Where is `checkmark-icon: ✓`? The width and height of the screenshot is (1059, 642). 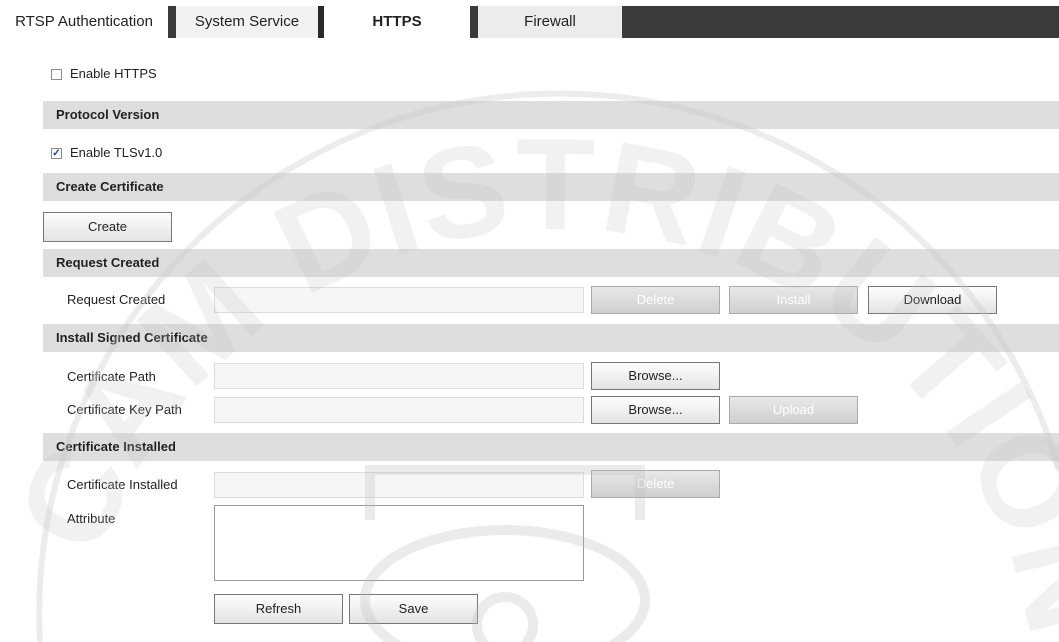 checkmark-icon: ✓ is located at coordinates (56, 153).